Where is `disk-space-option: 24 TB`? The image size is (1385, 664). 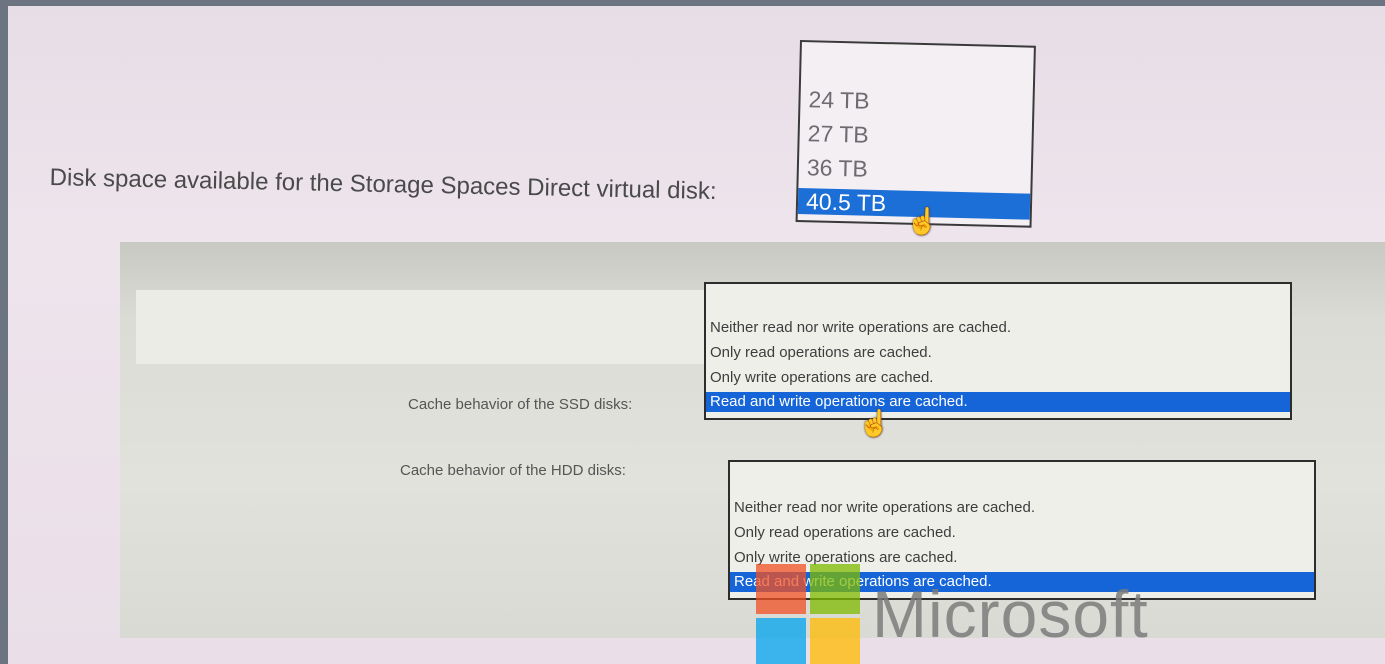 disk-space-option: 24 TB is located at coordinates (839, 99).